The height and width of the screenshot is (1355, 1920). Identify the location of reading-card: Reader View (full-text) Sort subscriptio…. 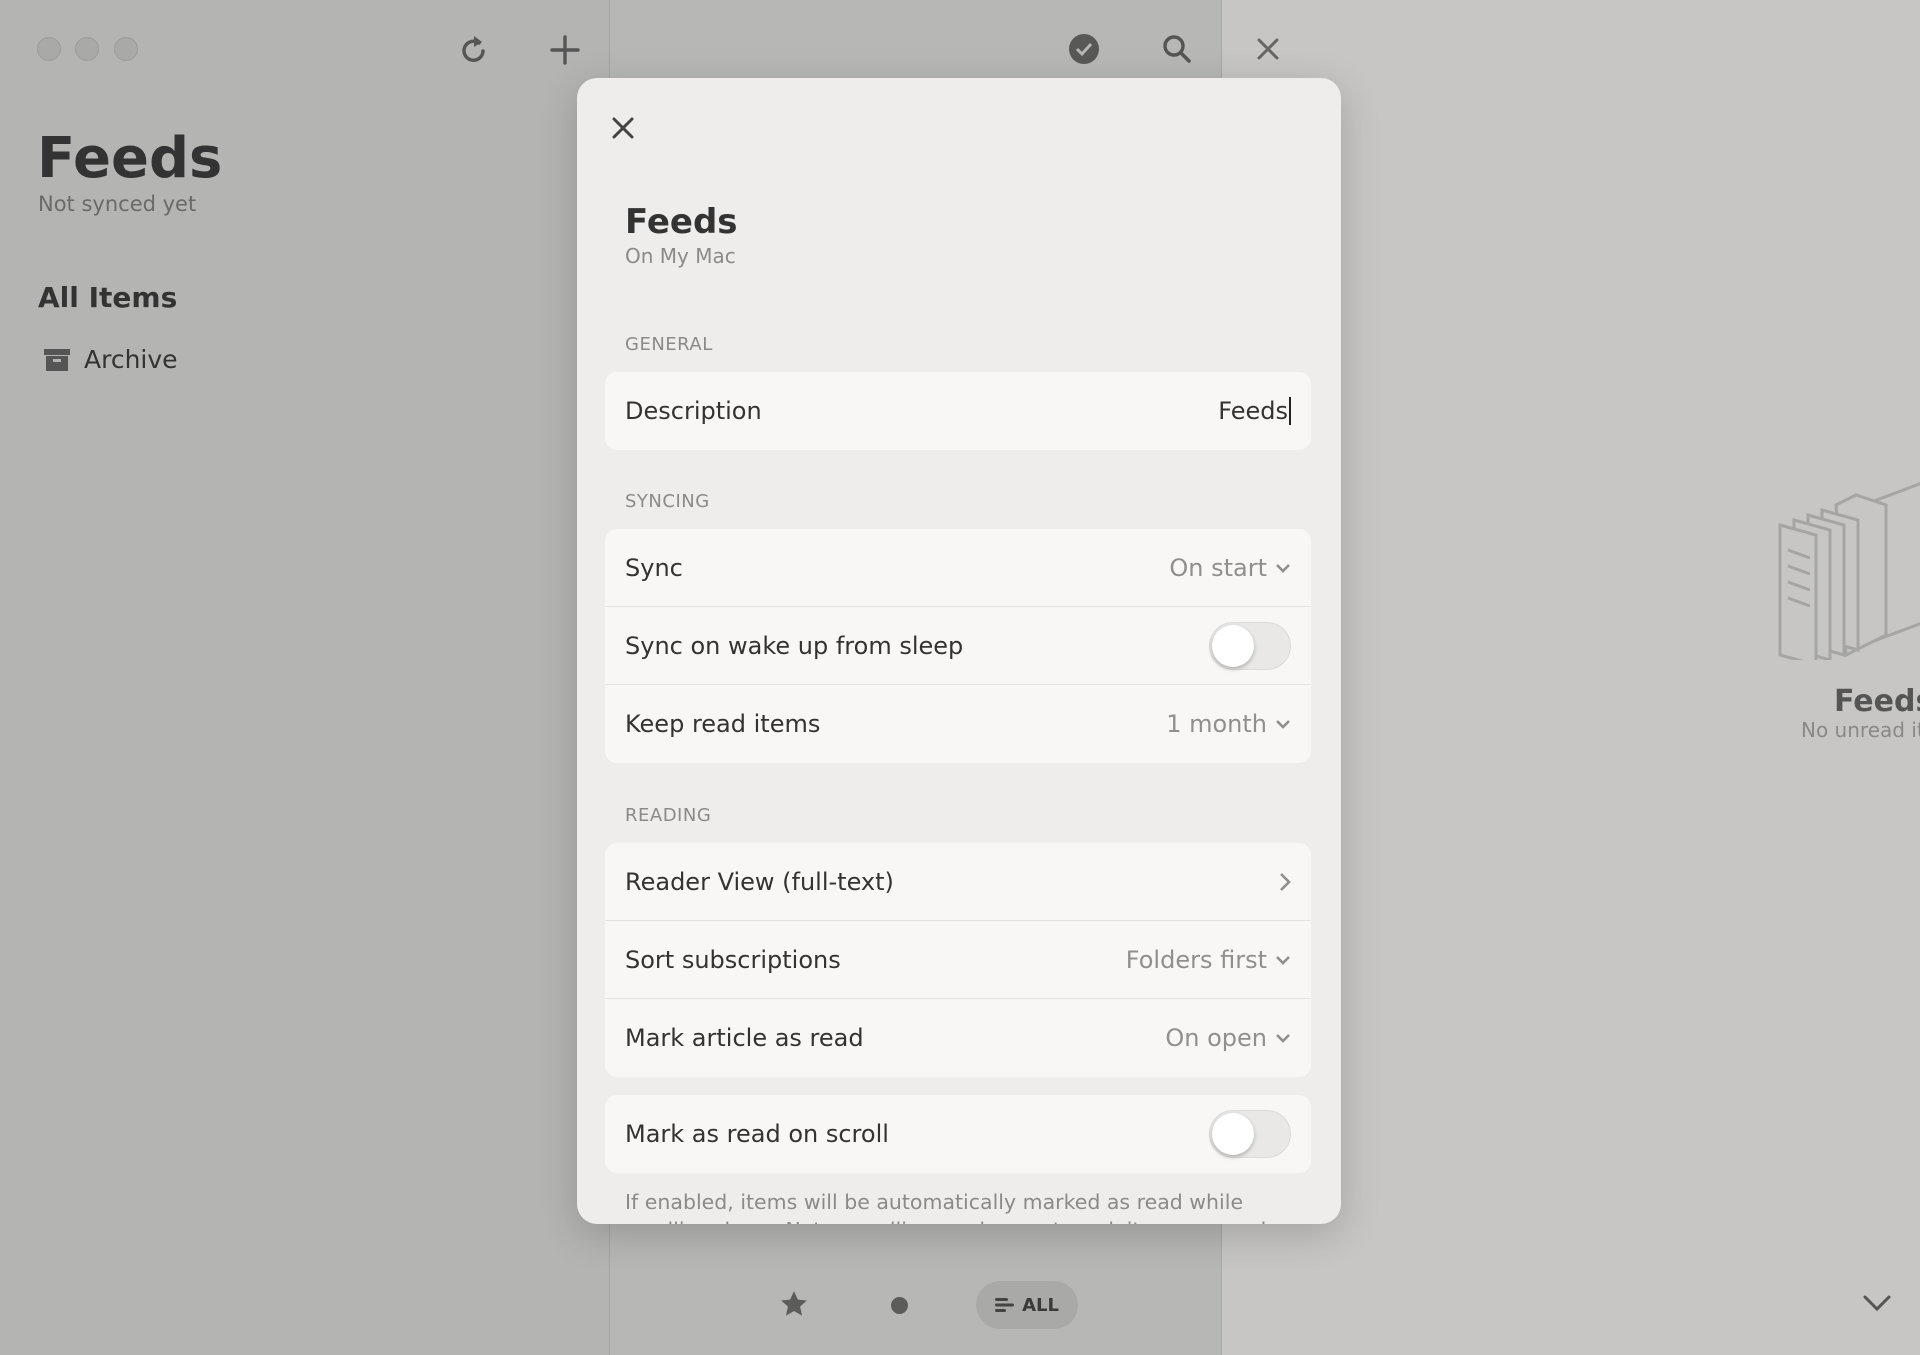
(958, 960).